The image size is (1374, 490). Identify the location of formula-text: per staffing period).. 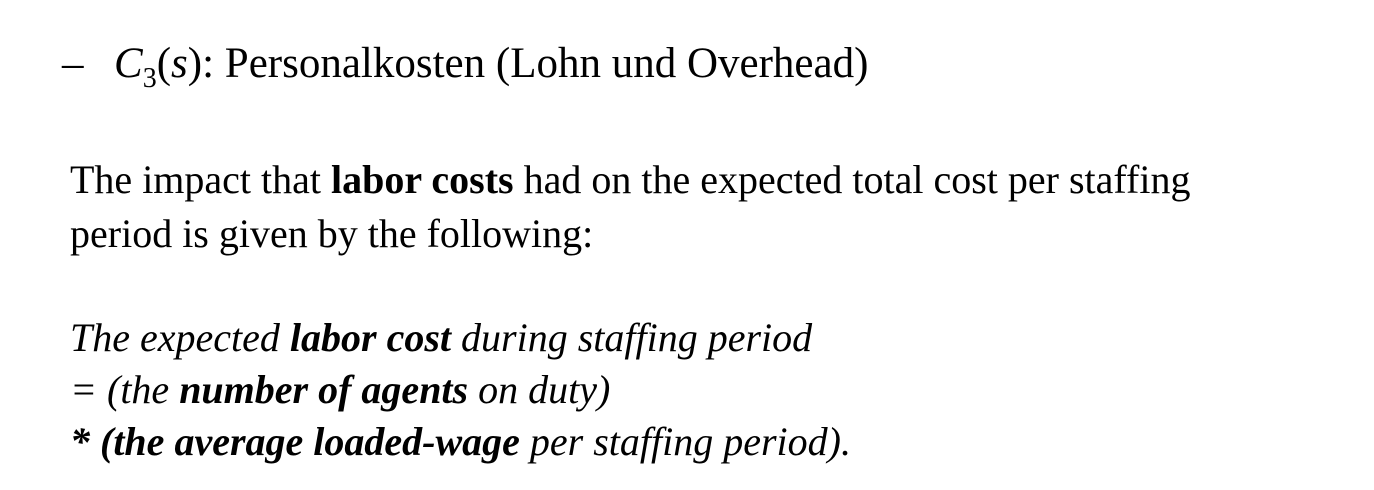
(685, 441).